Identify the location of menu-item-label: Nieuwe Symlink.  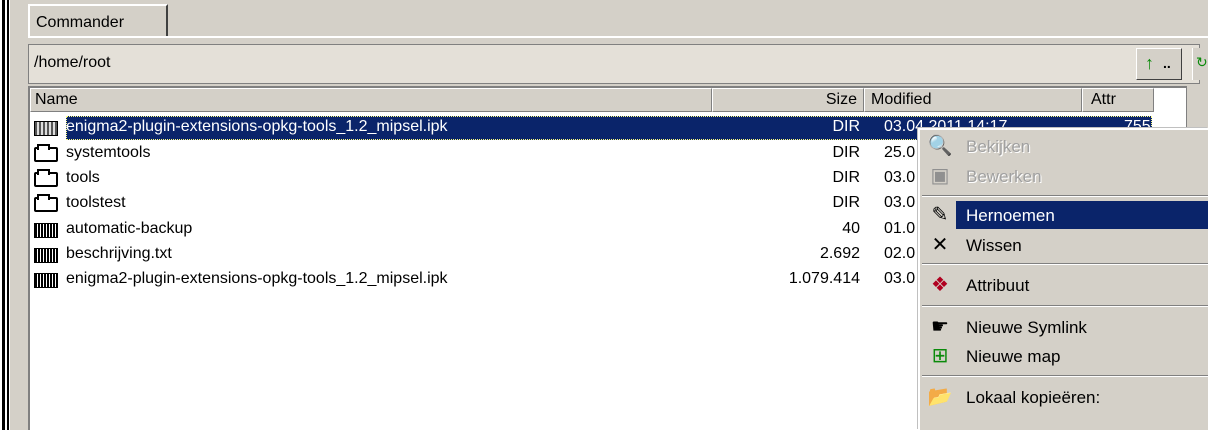
(1026, 327).